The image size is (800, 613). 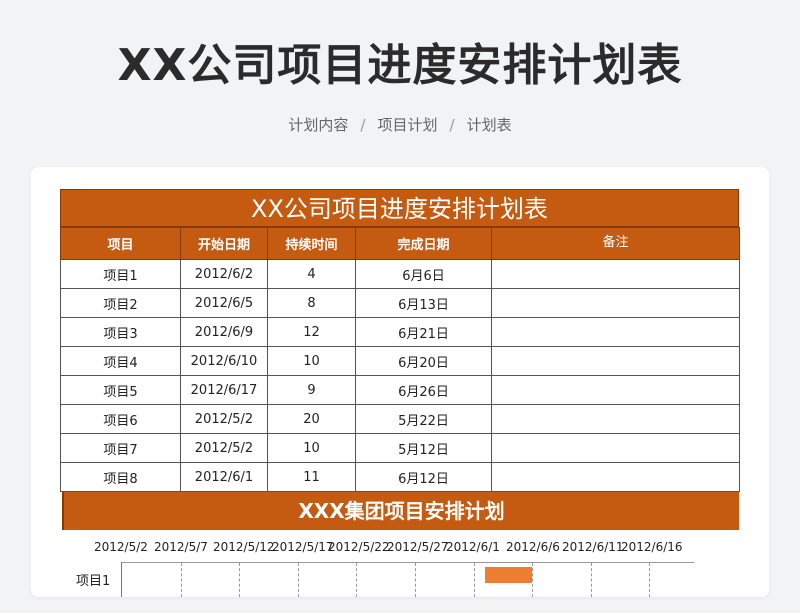 What do you see at coordinates (418, 547) in the screenshot?
I see `gantt-tick-label: 2012/5/27` at bounding box center [418, 547].